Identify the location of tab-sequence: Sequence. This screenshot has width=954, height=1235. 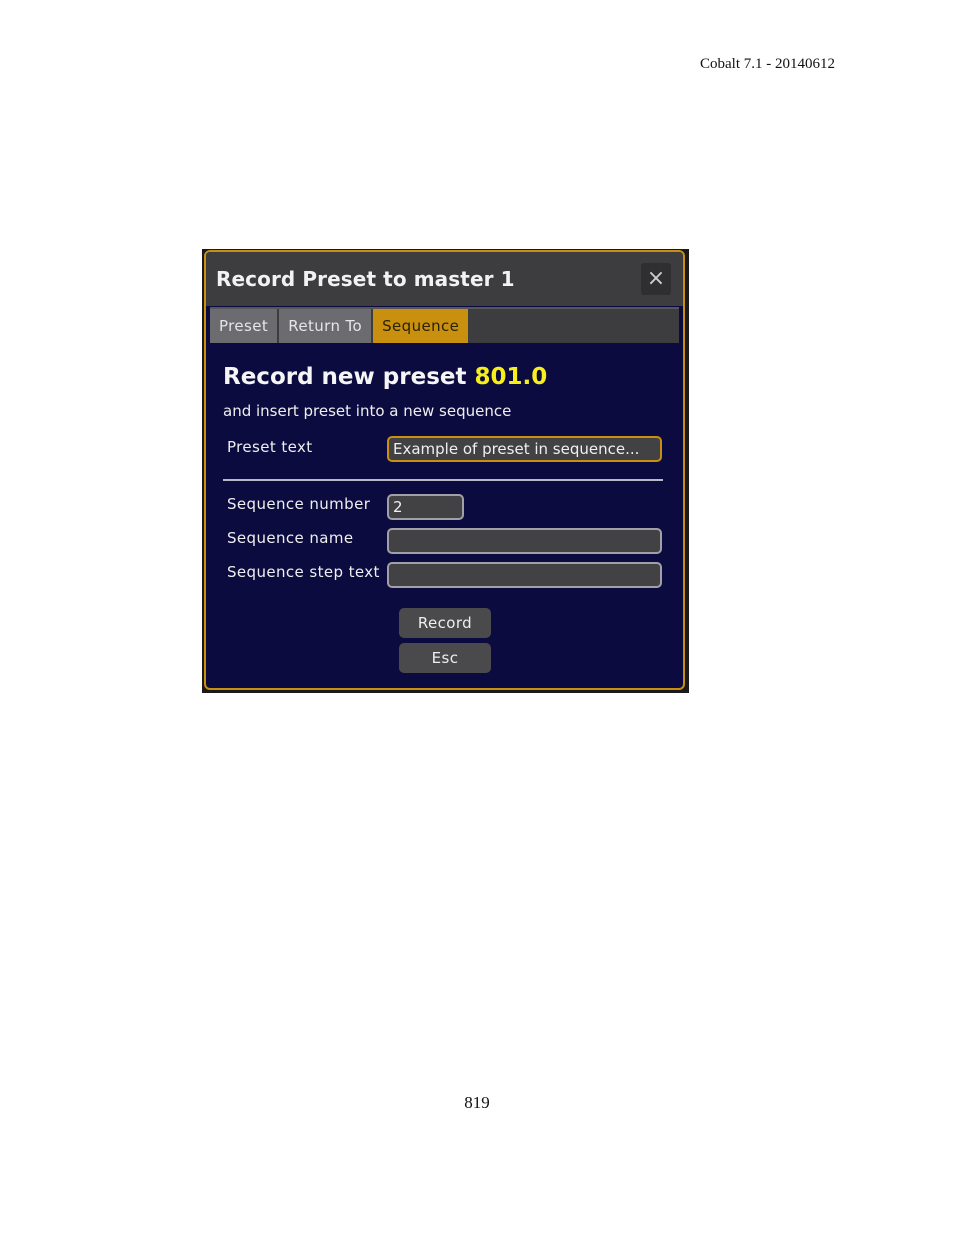
(421, 326).